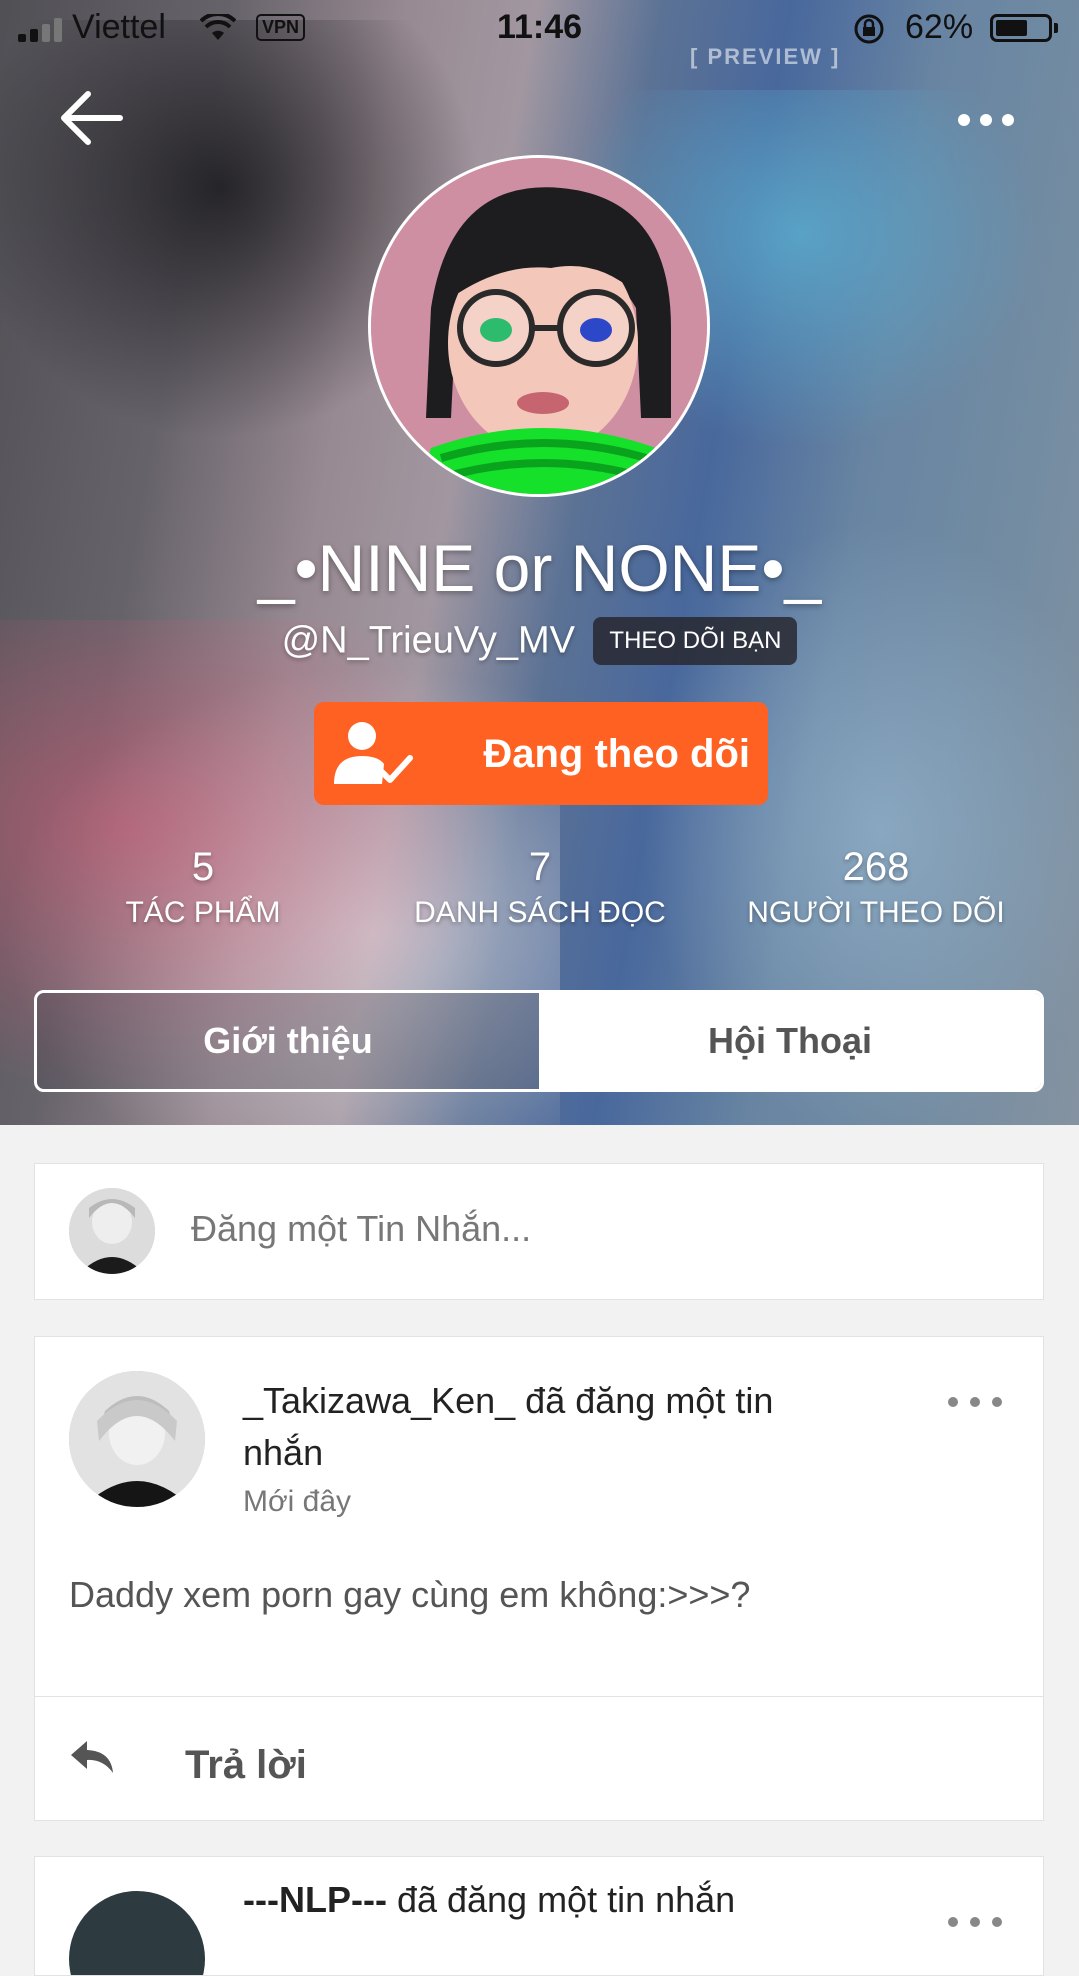 This screenshot has width=1079, height=1976. What do you see at coordinates (876, 867) in the screenshot?
I see `stat-value: 268` at bounding box center [876, 867].